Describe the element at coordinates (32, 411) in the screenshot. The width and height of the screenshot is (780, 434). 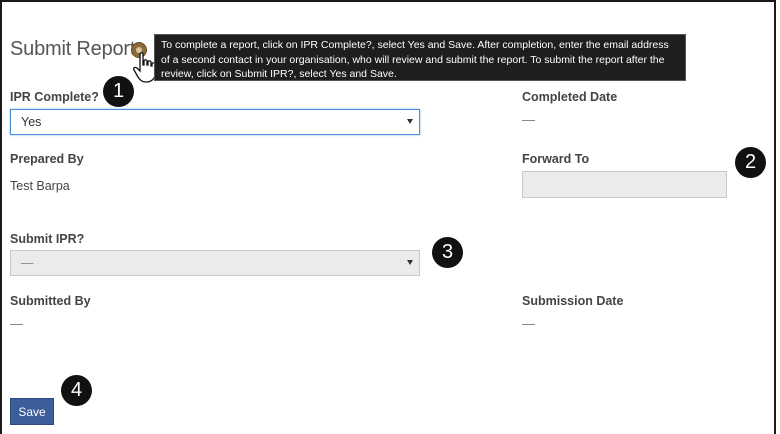
I see `save-button: Save` at that location.